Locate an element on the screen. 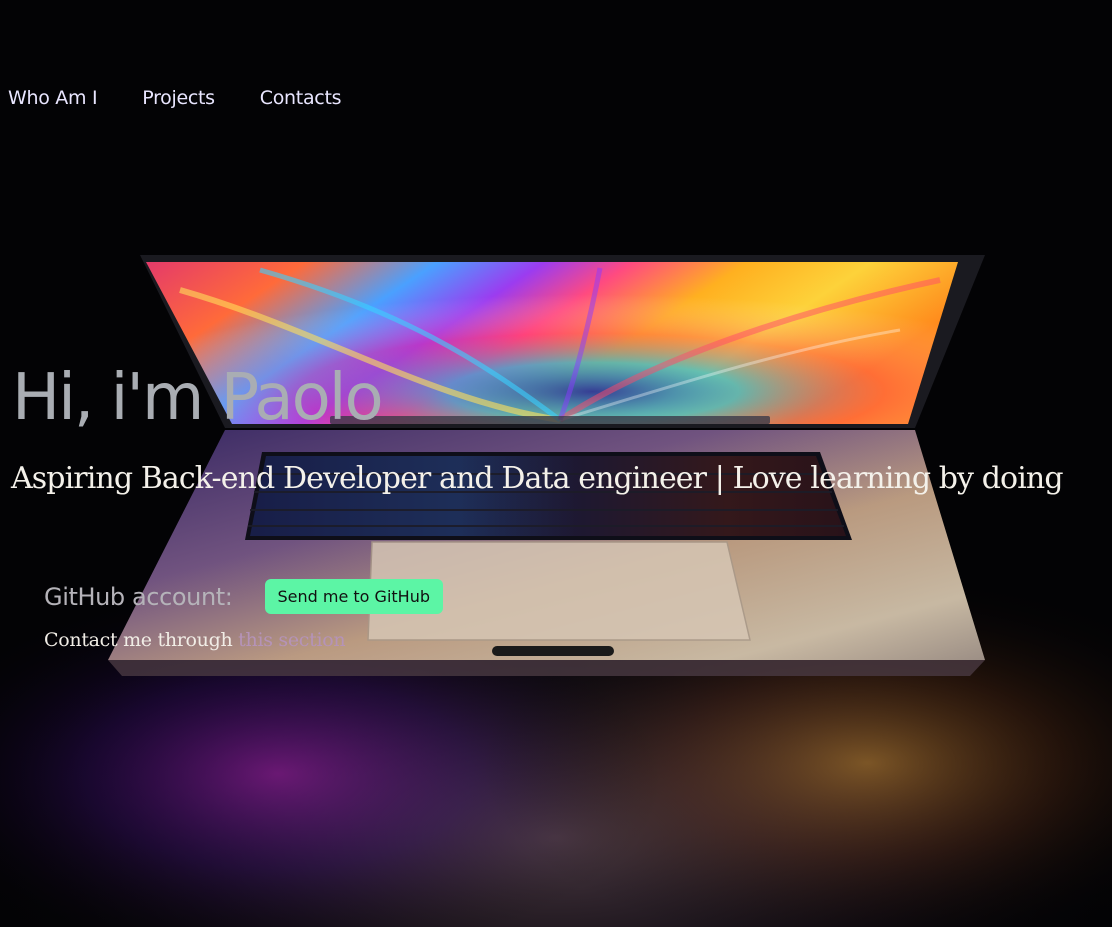 This screenshot has height=927, width=1112. nav-link-projects: Projects is located at coordinates (178, 98).